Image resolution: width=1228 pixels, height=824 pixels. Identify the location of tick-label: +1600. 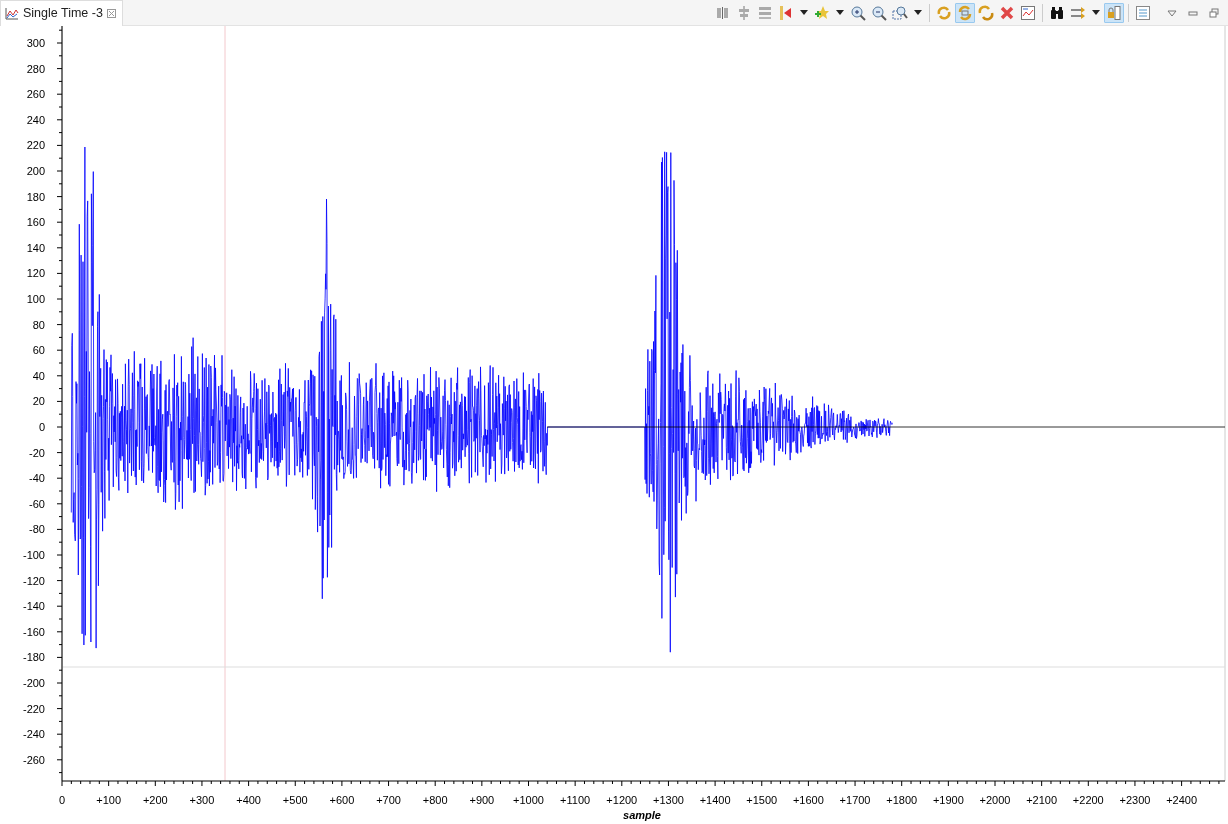
(808, 800).